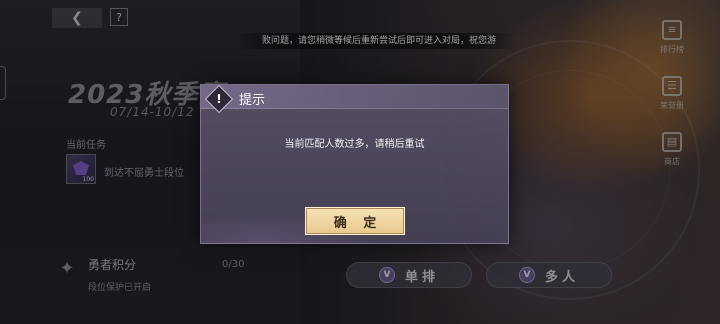 The height and width of the screenshot is (324, 720). What do you see at coordinates (252, 100) in the screenshot?
I see `dialog-title: 提示` at bounding box center [252, 100].